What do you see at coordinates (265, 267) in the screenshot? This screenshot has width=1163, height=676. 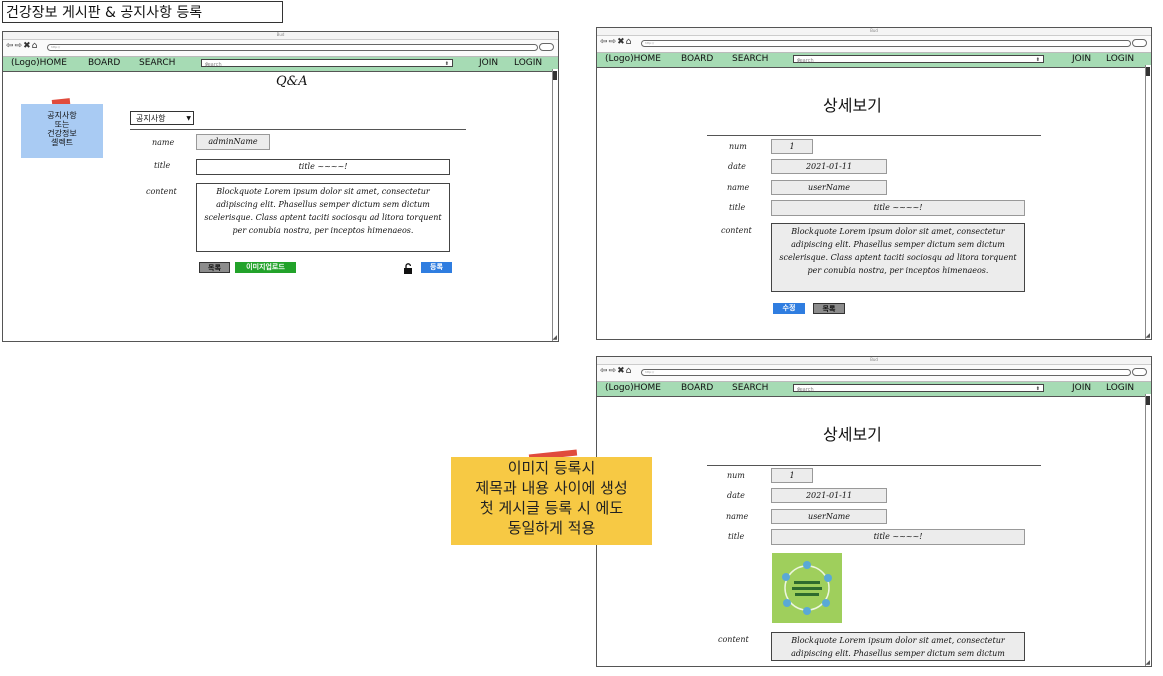 I see `image-upload-button: 이미지업로드` at bounding box center [265, 267].